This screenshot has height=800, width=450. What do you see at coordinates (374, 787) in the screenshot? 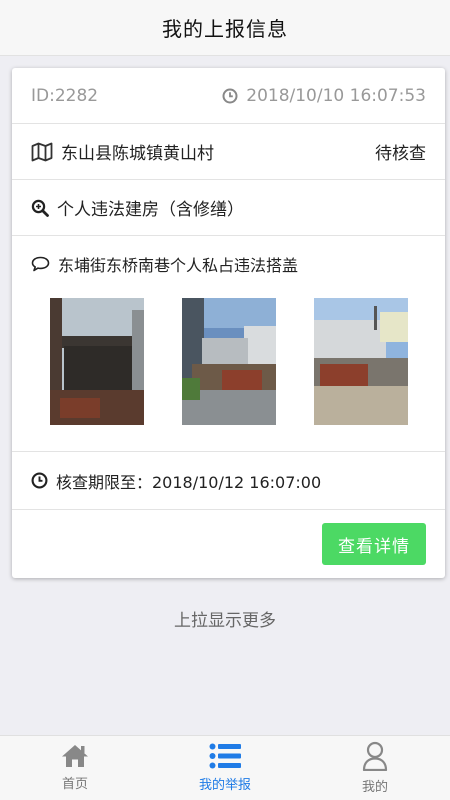
I see `tab-mine-label: 我的` at bounding box center [374, 787].